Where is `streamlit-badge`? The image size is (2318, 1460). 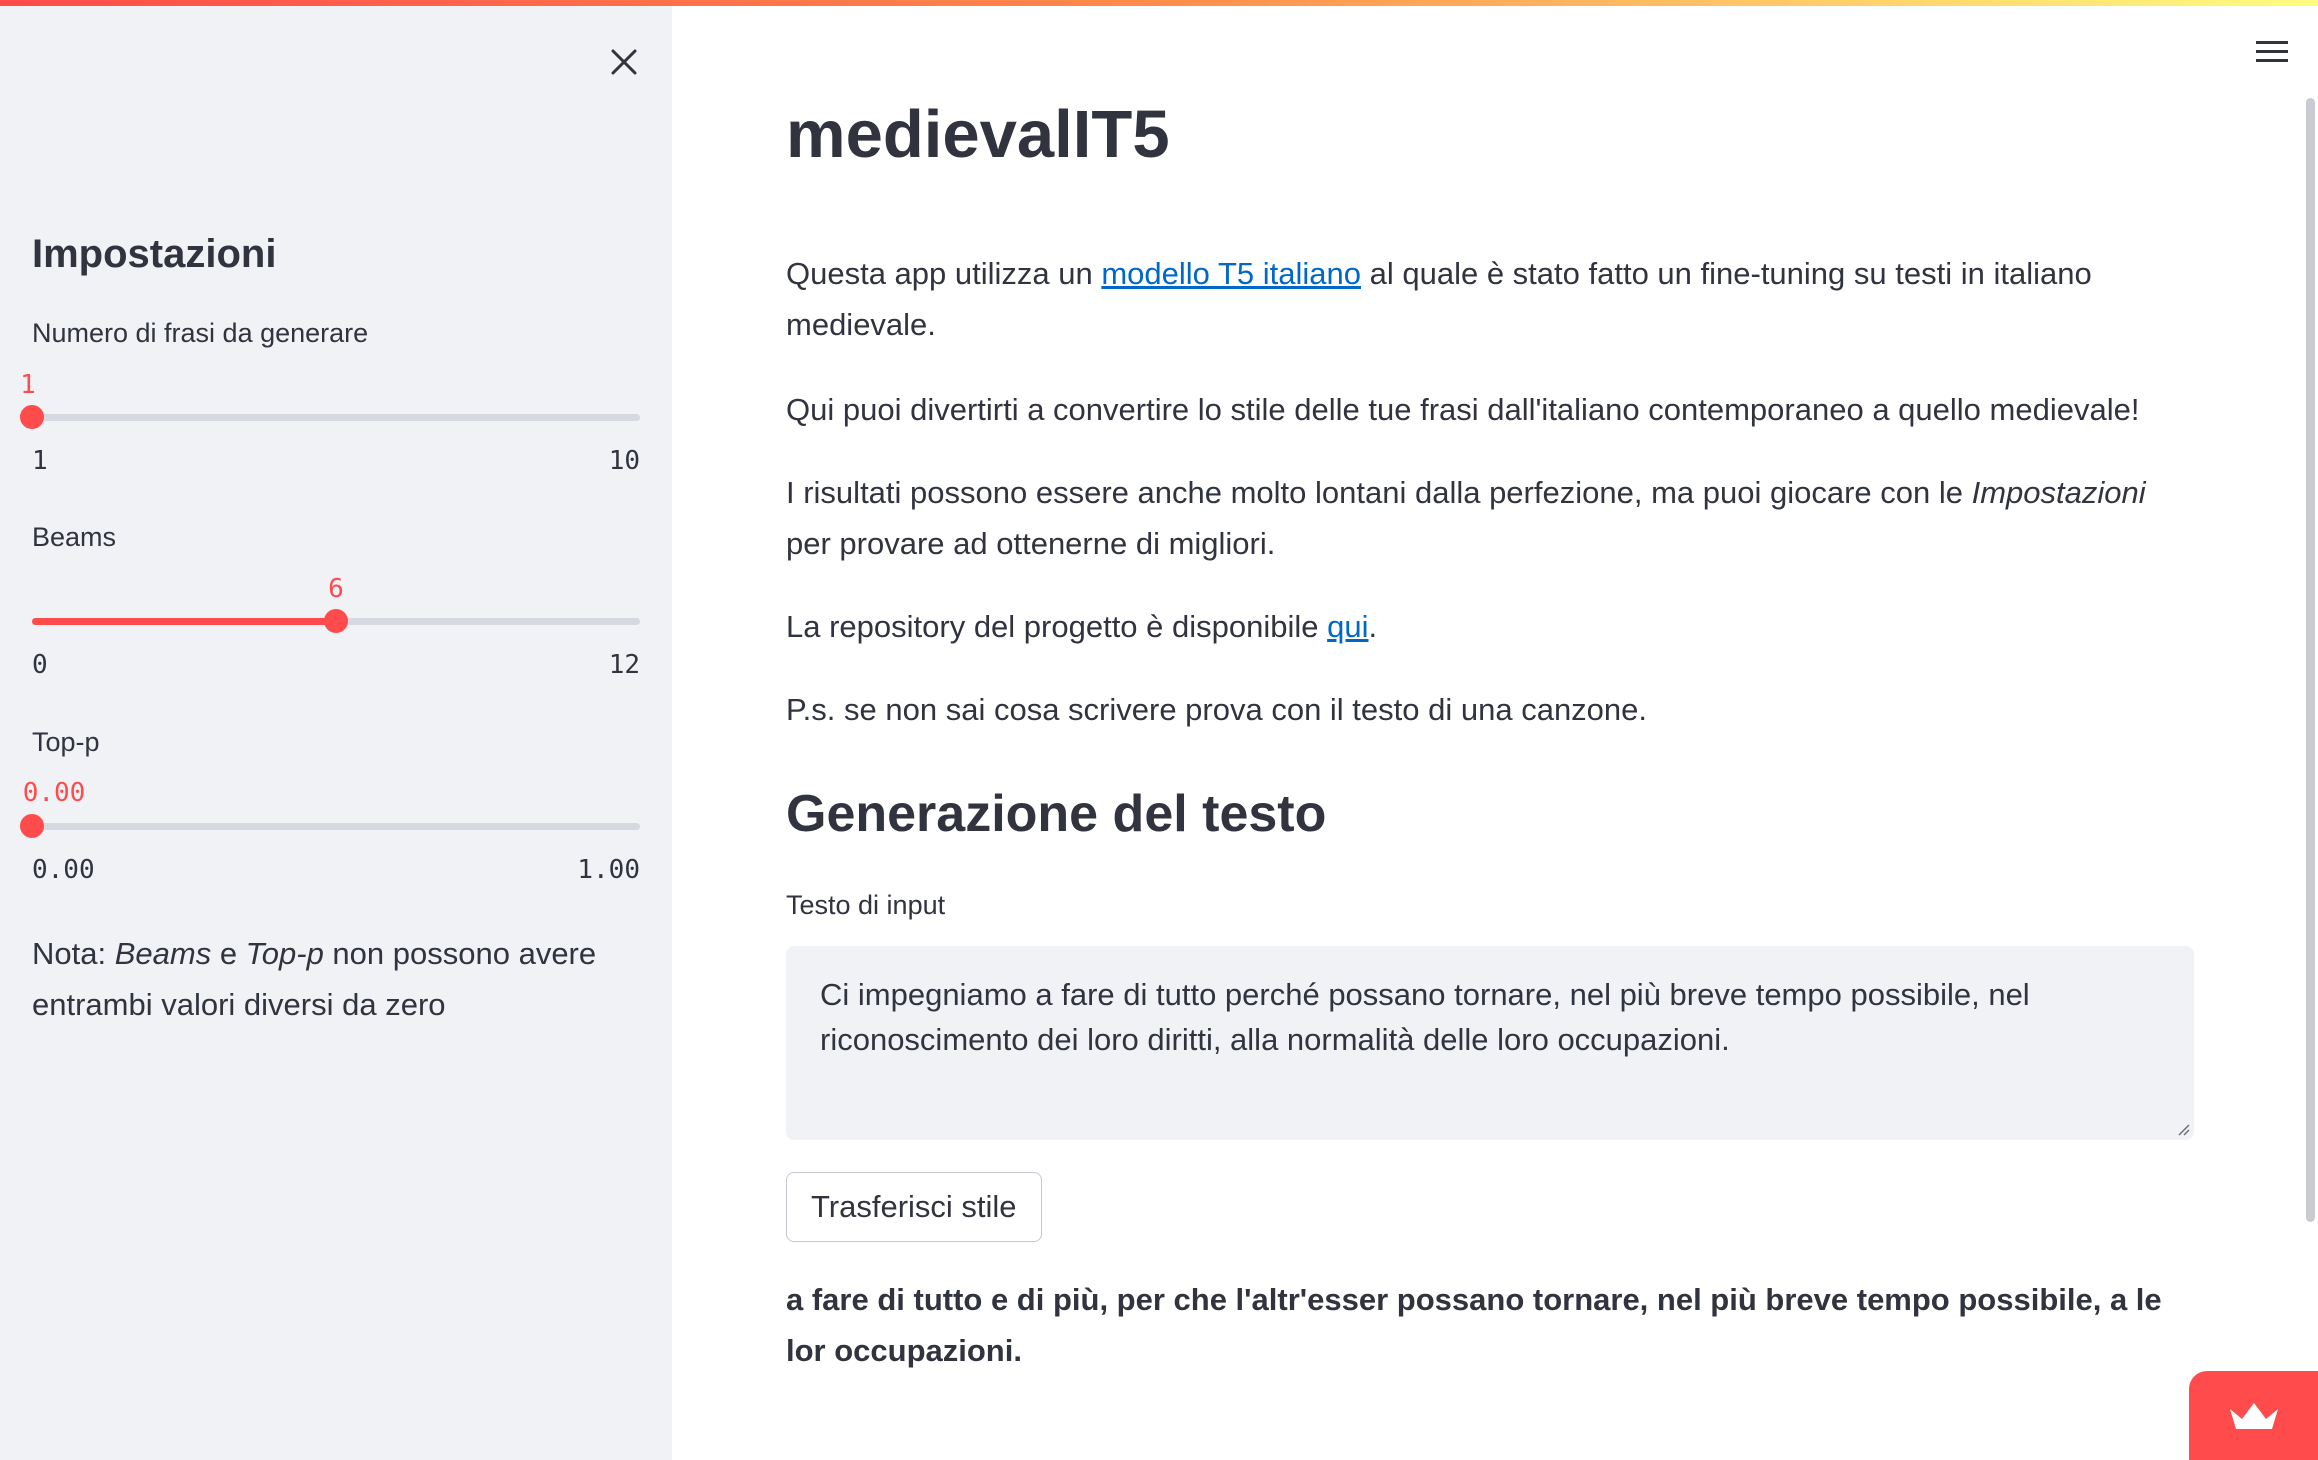
streamlit-badge is located at coordinates (2253, 1415).